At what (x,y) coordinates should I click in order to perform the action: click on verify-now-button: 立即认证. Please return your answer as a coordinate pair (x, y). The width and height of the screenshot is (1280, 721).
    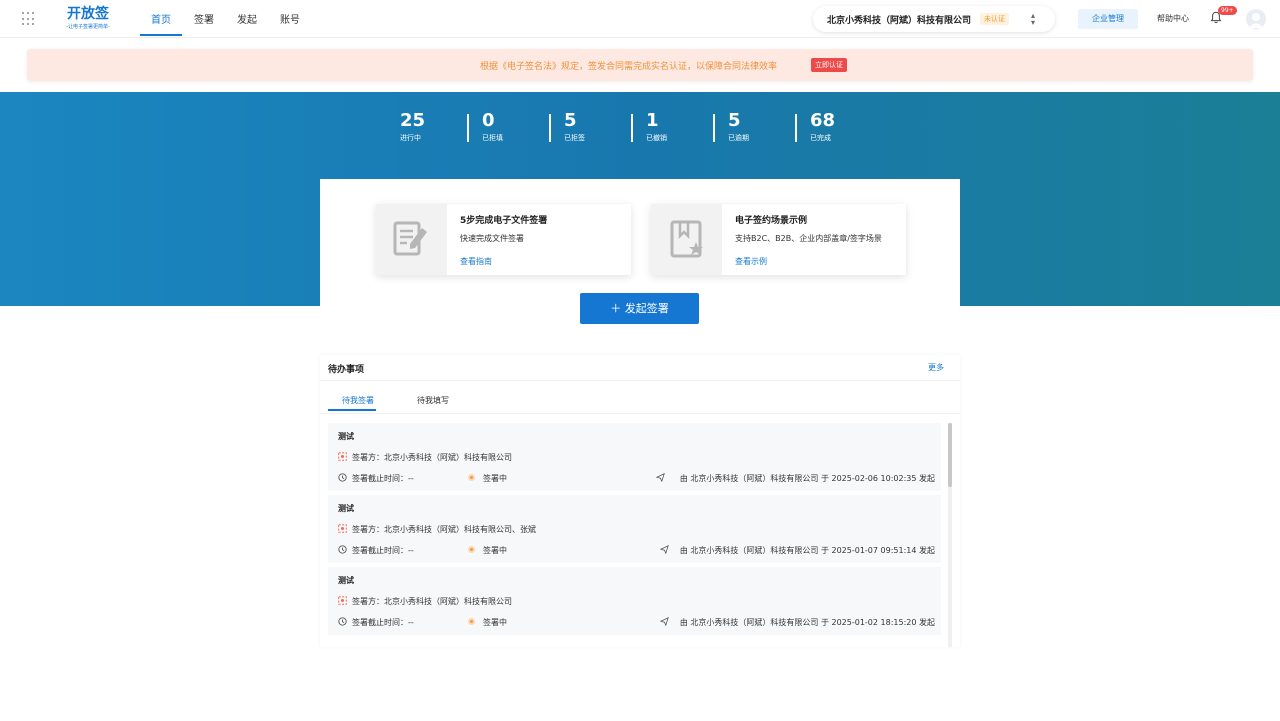
    Looking at the image, I should click on (829, 65).